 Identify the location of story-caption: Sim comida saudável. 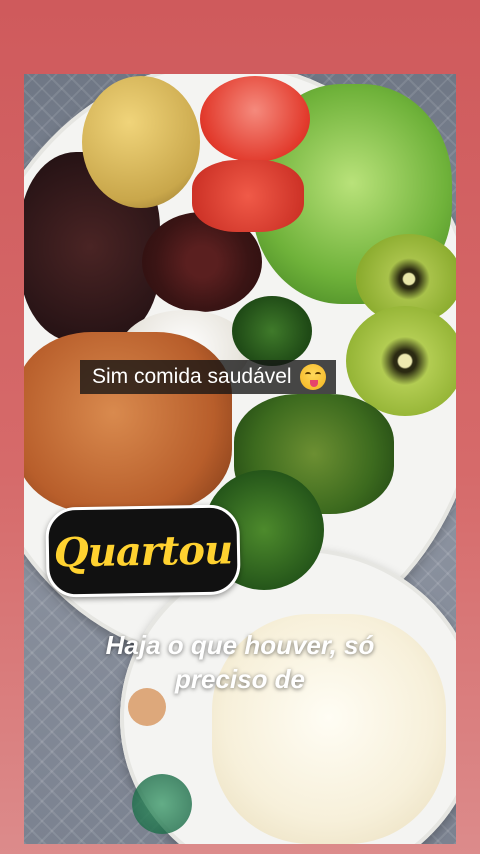
(208, 377).